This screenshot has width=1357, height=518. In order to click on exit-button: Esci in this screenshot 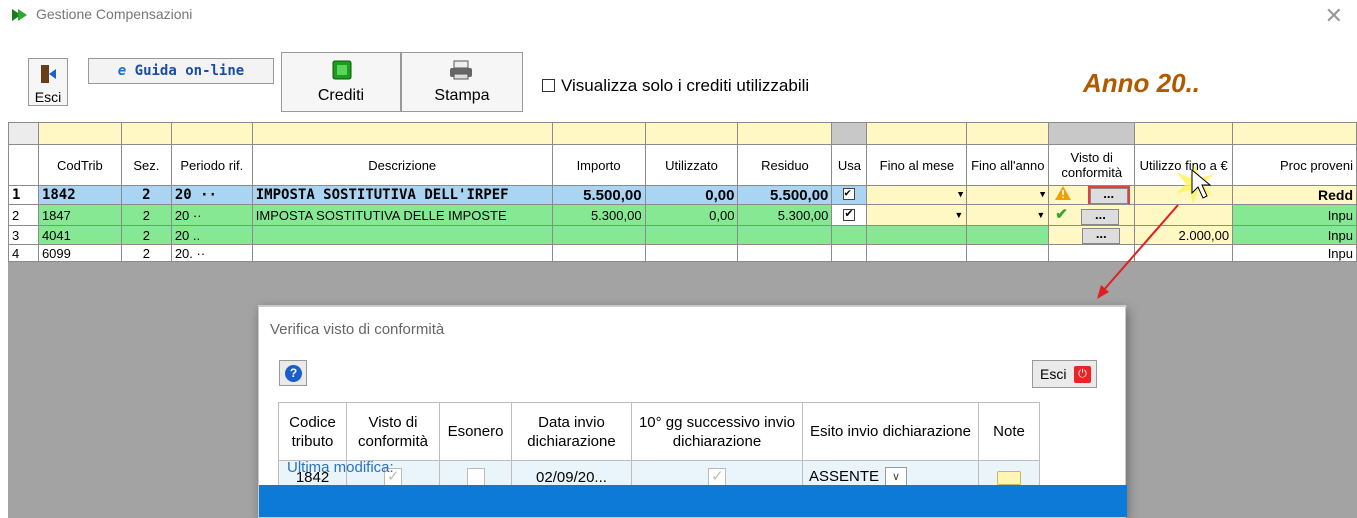, I will do `click(48, 82)`.